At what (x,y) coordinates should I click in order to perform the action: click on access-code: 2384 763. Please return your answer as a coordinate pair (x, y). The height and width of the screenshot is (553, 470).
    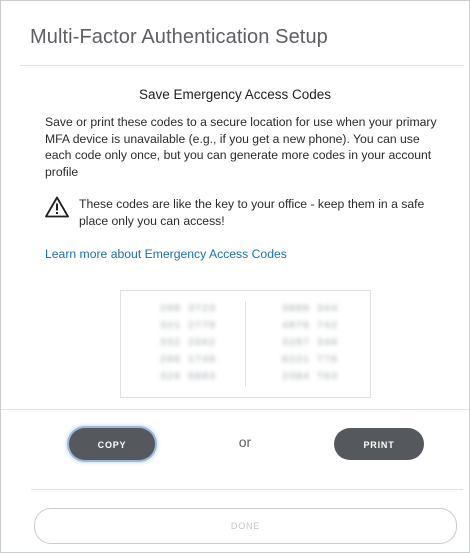
    Looking at the image, I should click on (309, 377).